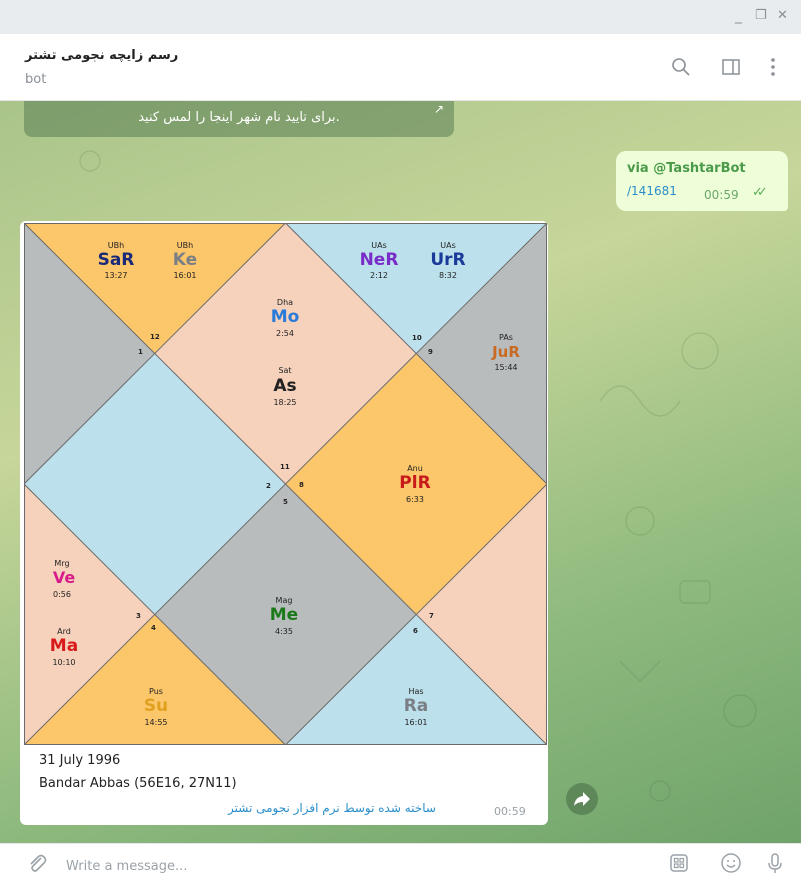 Image resolution: width=801 pixels, height=881 pixels. What do you see at coordinates (285, 302) in the screenshot?
I see `nakshatra-label: Dha` at bounding box center [285, 302].